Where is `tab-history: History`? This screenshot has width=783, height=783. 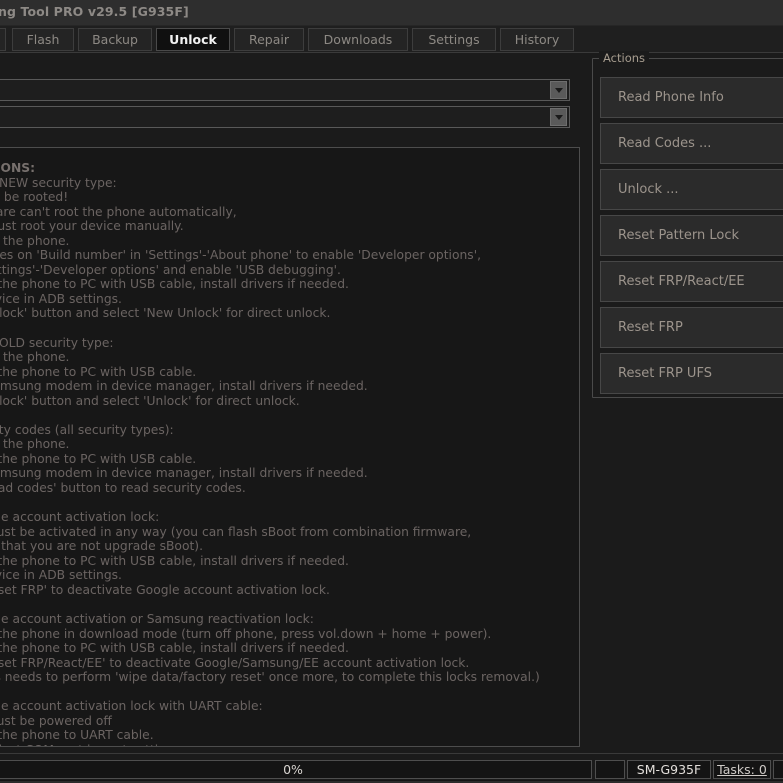 tab-history: History is located at coordinates (537, 39).